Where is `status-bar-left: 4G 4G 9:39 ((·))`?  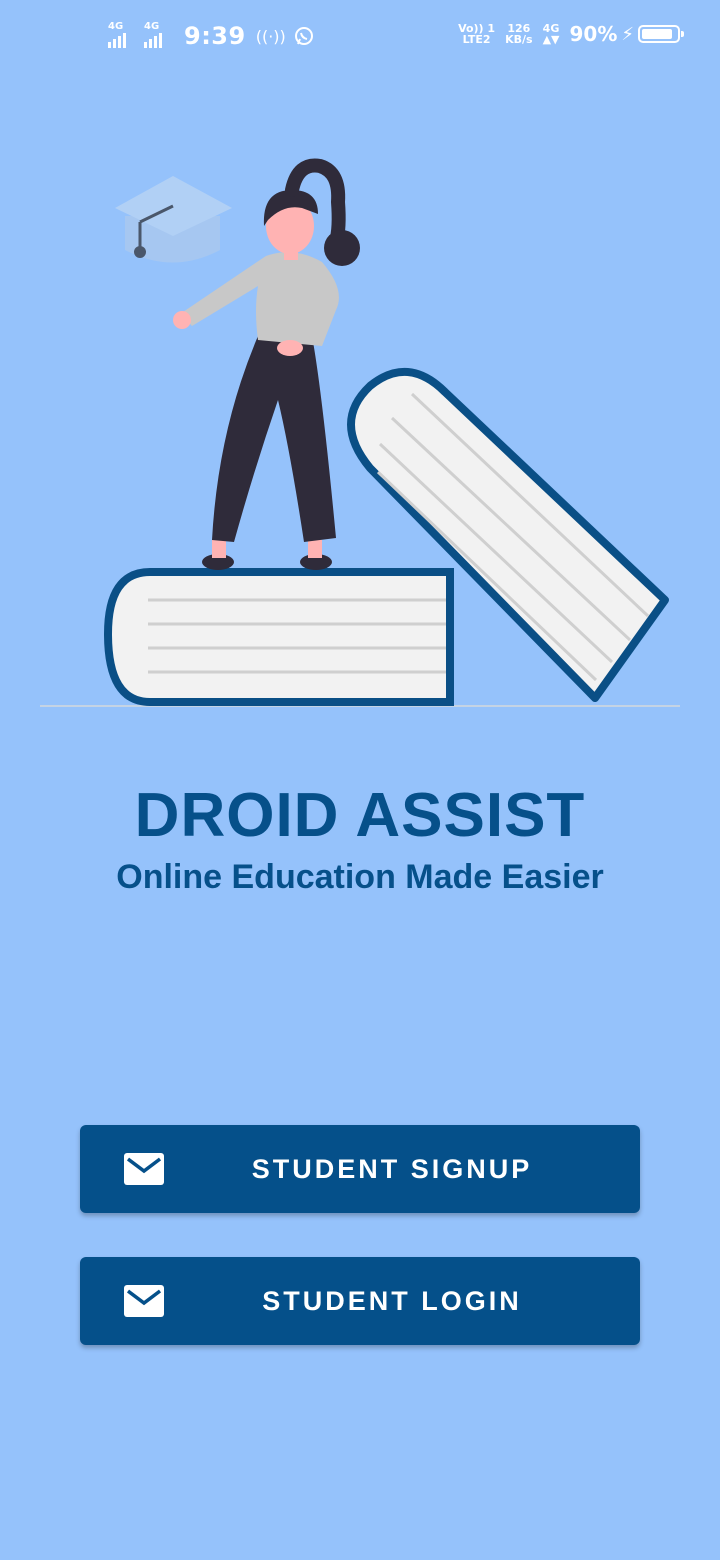
status-bar-left: 4G 4G 9:39 ((·)) is located at coordinates (211, 36).